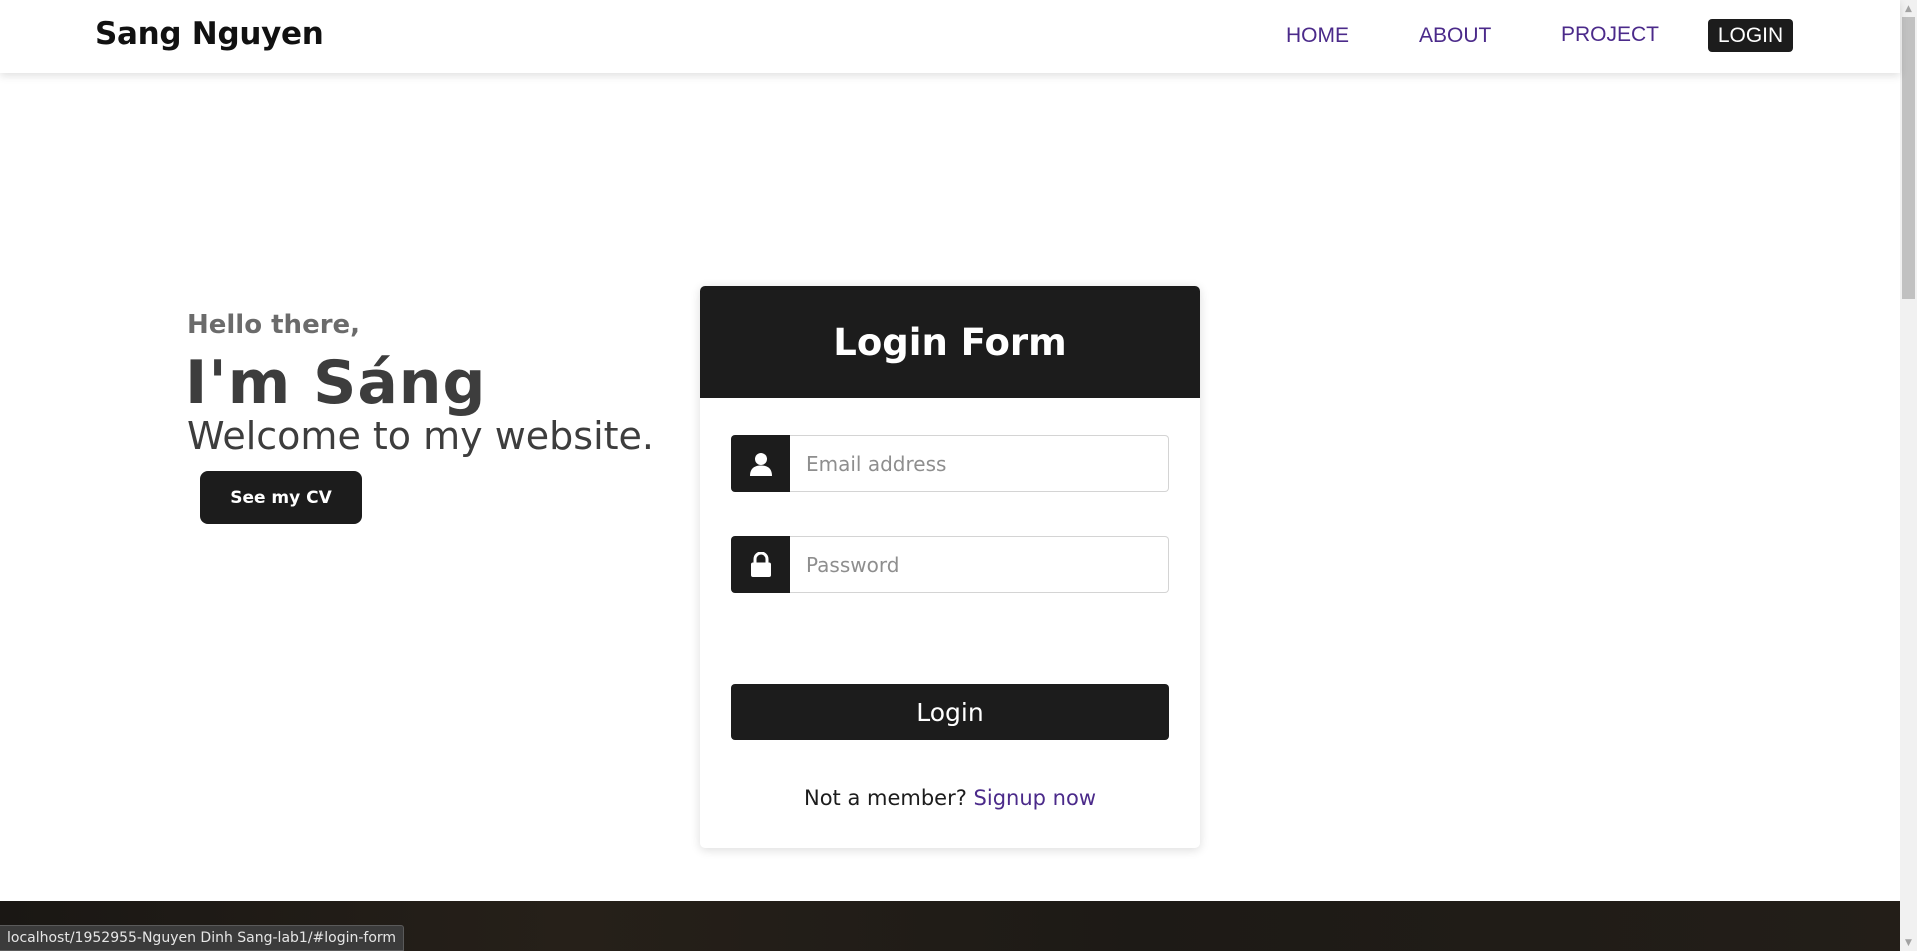 The height and width of the screenshot is (951, 1917). Describe the element at coordinates (1750, 35) in the screenshot. I see `nav-login-button: LOGIN` at that location.